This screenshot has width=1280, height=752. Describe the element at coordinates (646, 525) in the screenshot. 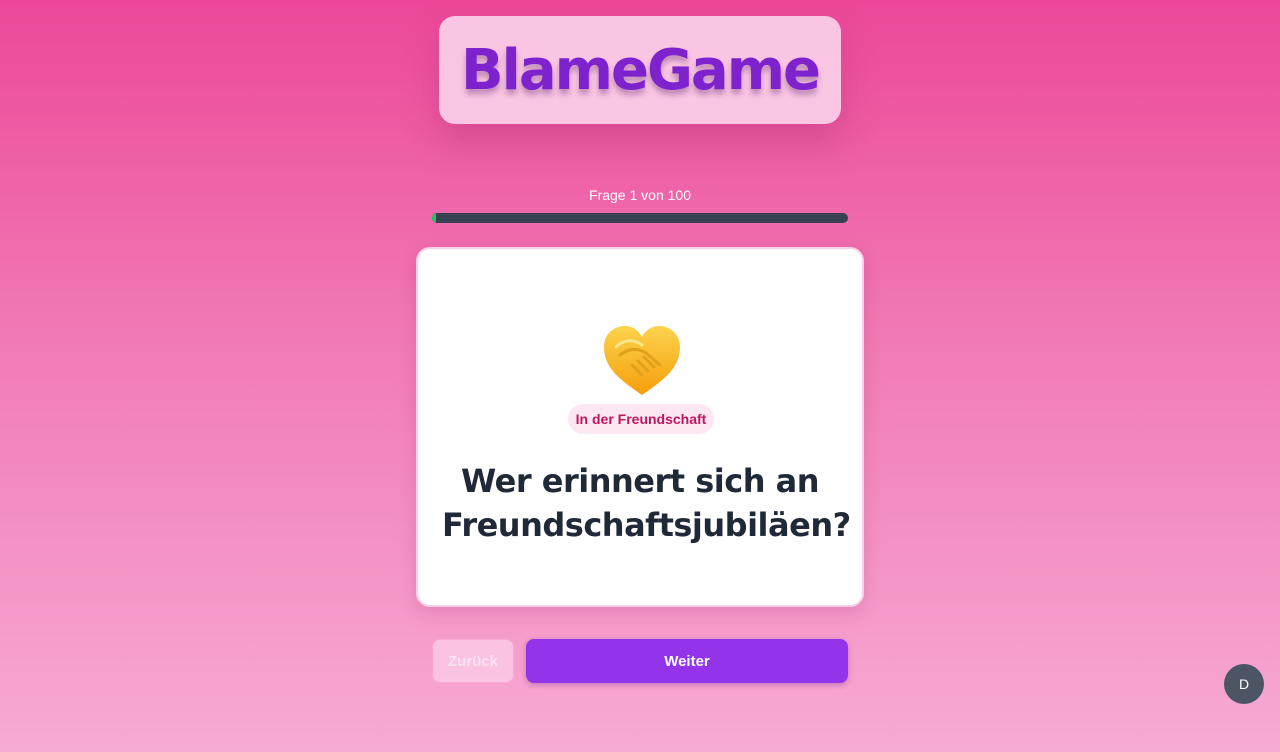

I see `question-line-2: Freundschaftsjubiläen?` at that location.